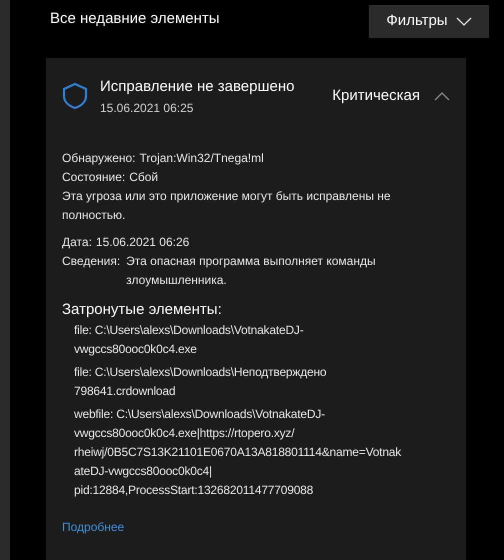 This screenshot has height=560, width=504. What do you see at coordinates (147, 108) in the screenshot?
I see `threat-date: 15.06.2021 06:25` at bounding box center [147, 108].